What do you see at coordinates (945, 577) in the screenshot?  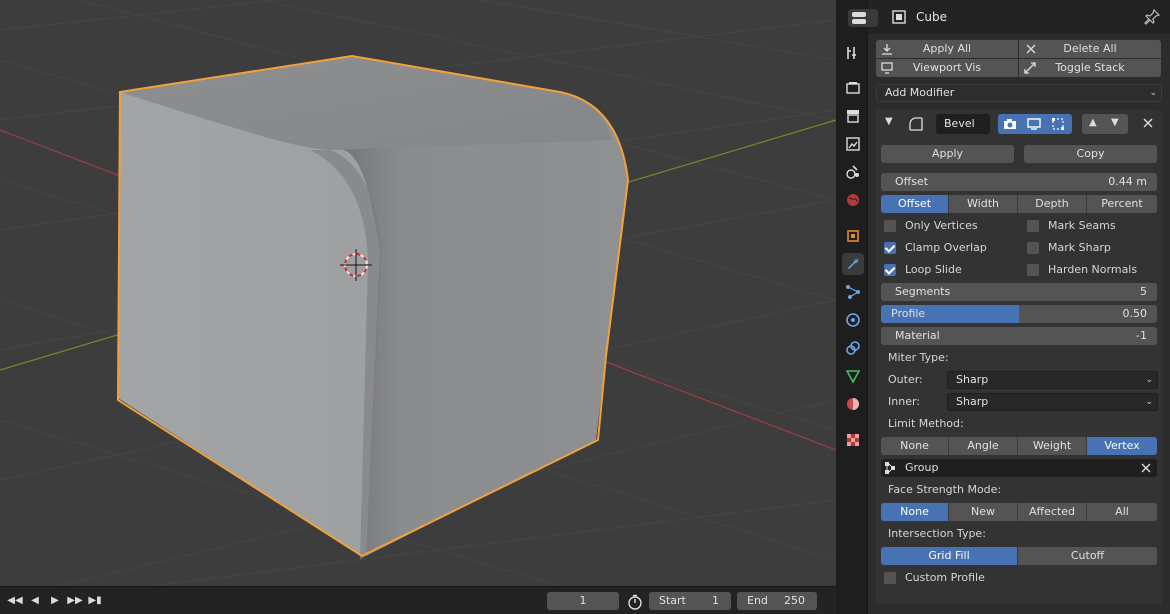 I see `custom-profile-label: Custom Profile` at bounding box center [945, 577].